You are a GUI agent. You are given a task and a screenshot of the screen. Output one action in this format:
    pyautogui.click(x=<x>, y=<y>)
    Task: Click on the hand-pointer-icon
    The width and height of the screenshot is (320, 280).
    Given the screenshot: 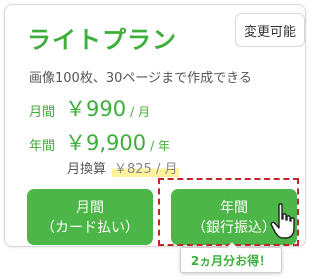 What is the action you would take?
    pyautogui.click(x=282, y=221)
    